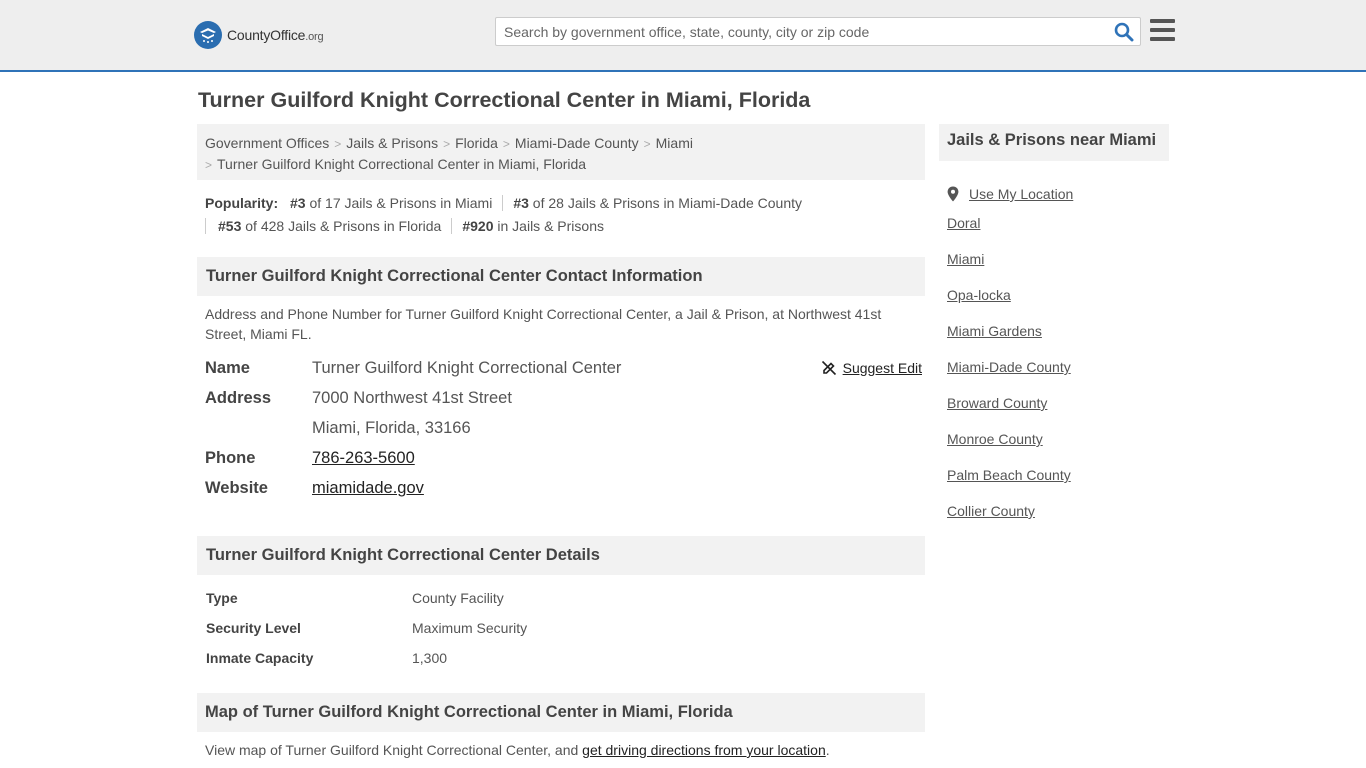 The height and width of the screenshot is (768, 1366). I want to click on sidebar-link-opa-locka: Opa-locka, so click(979, 295).